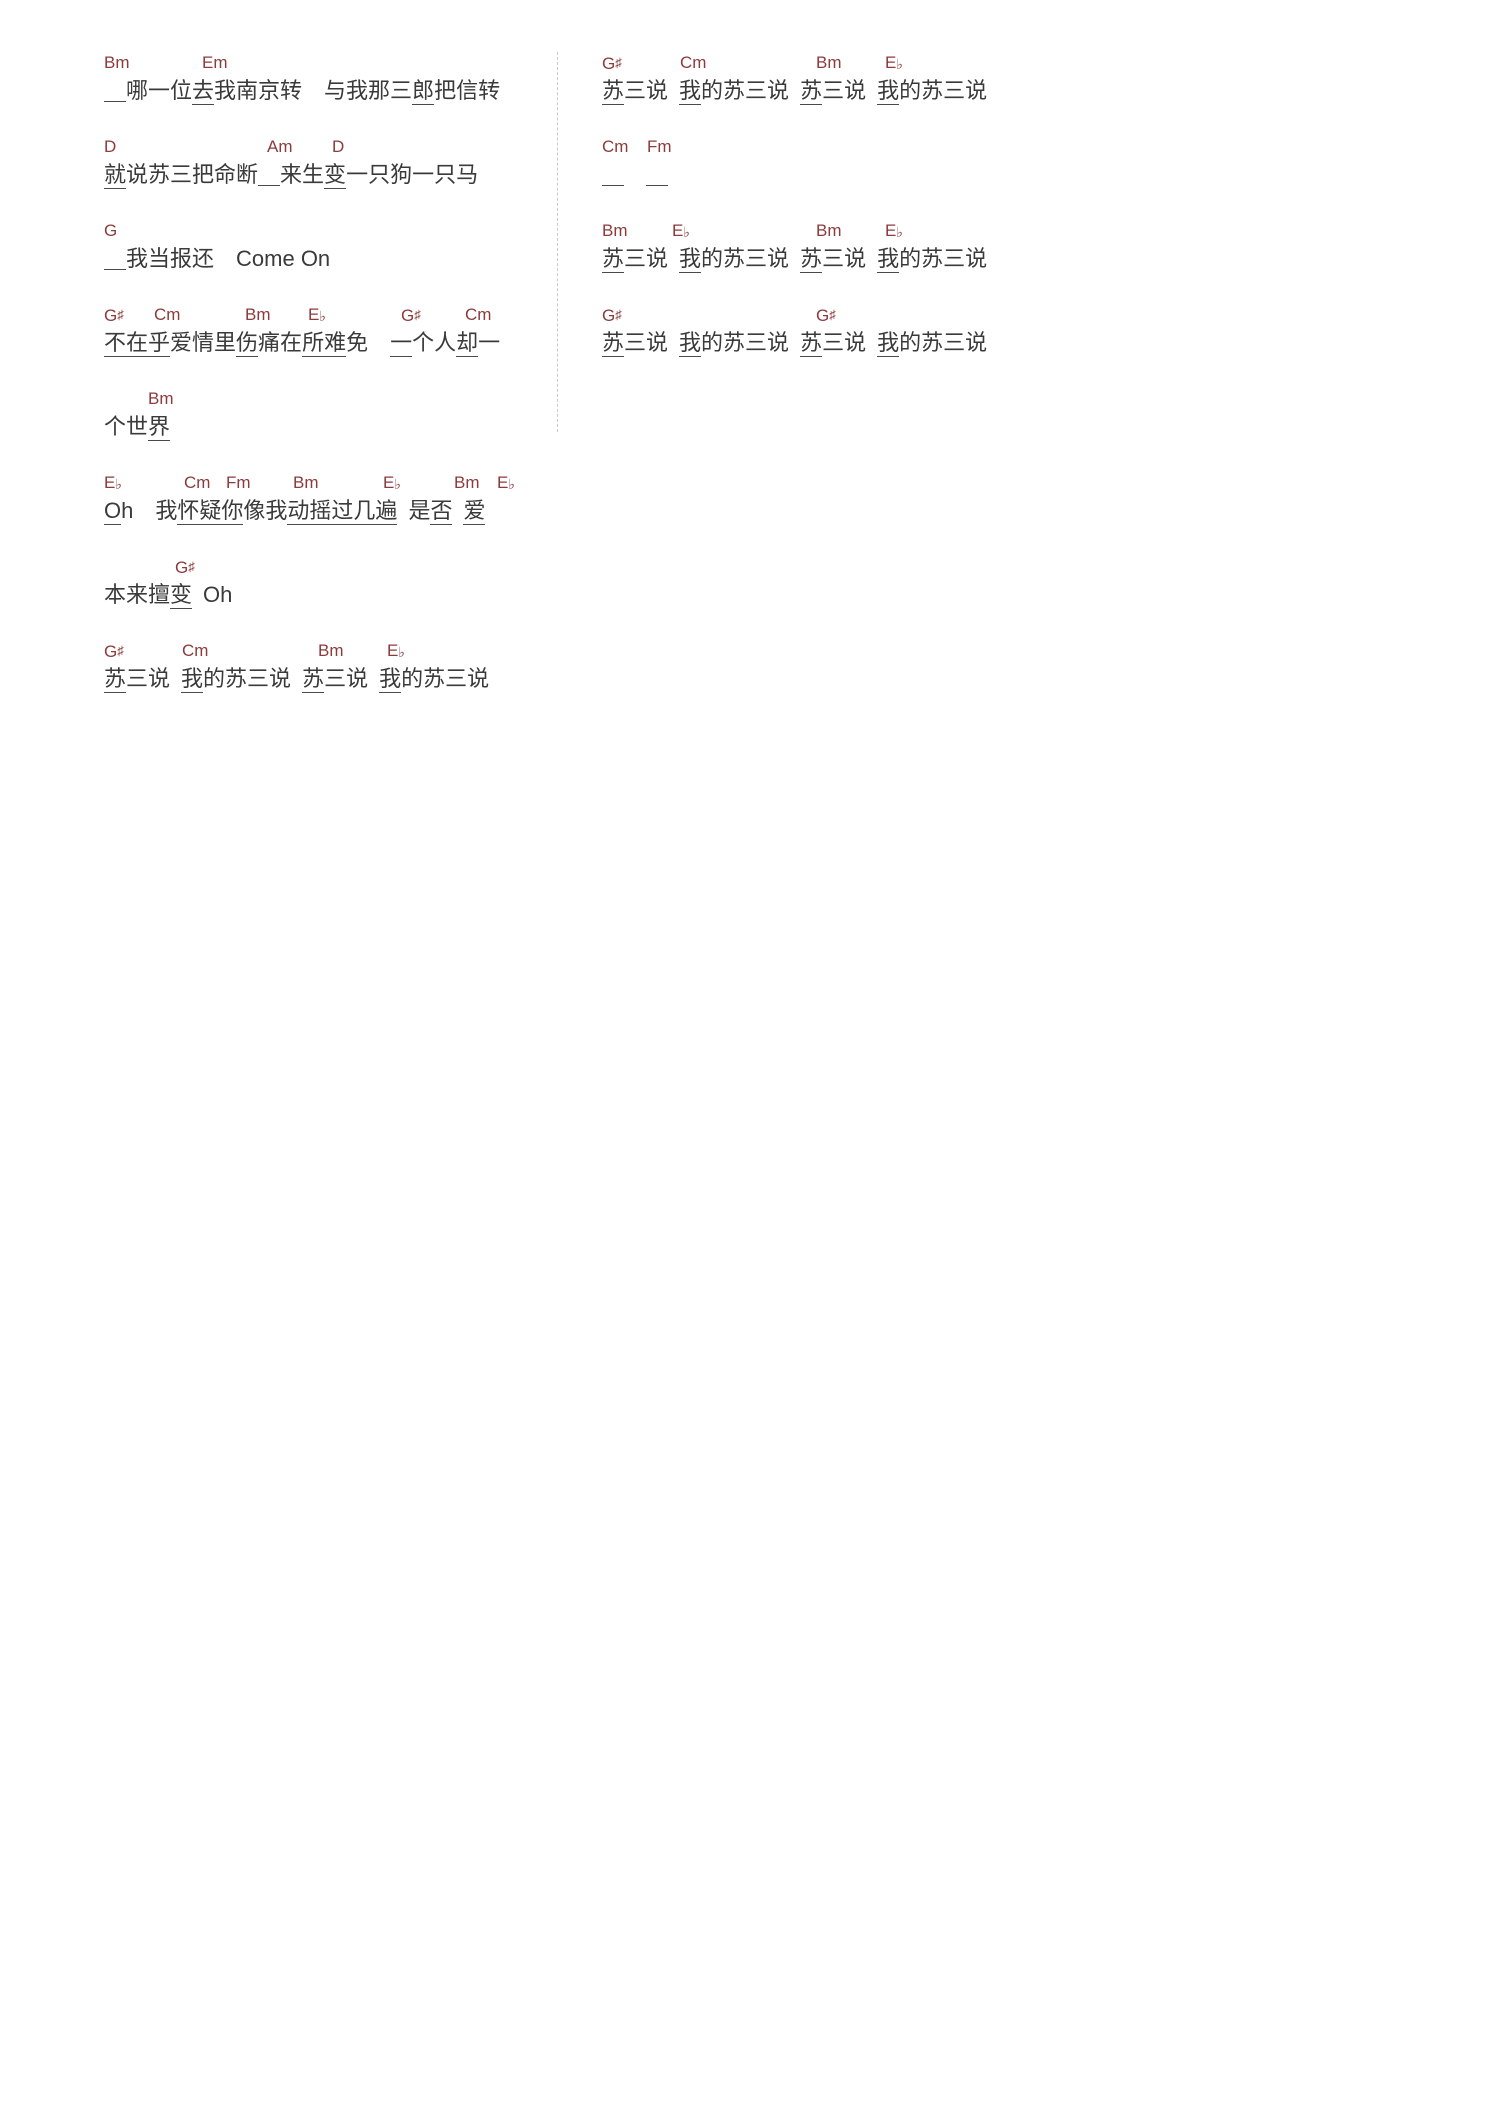  I want to click on chord-lyric-line: G♯ Cm Bm E♭ G♯ Cm 不在乎爱情里伤痛在所难免 一个人却一, so click(324, 332).